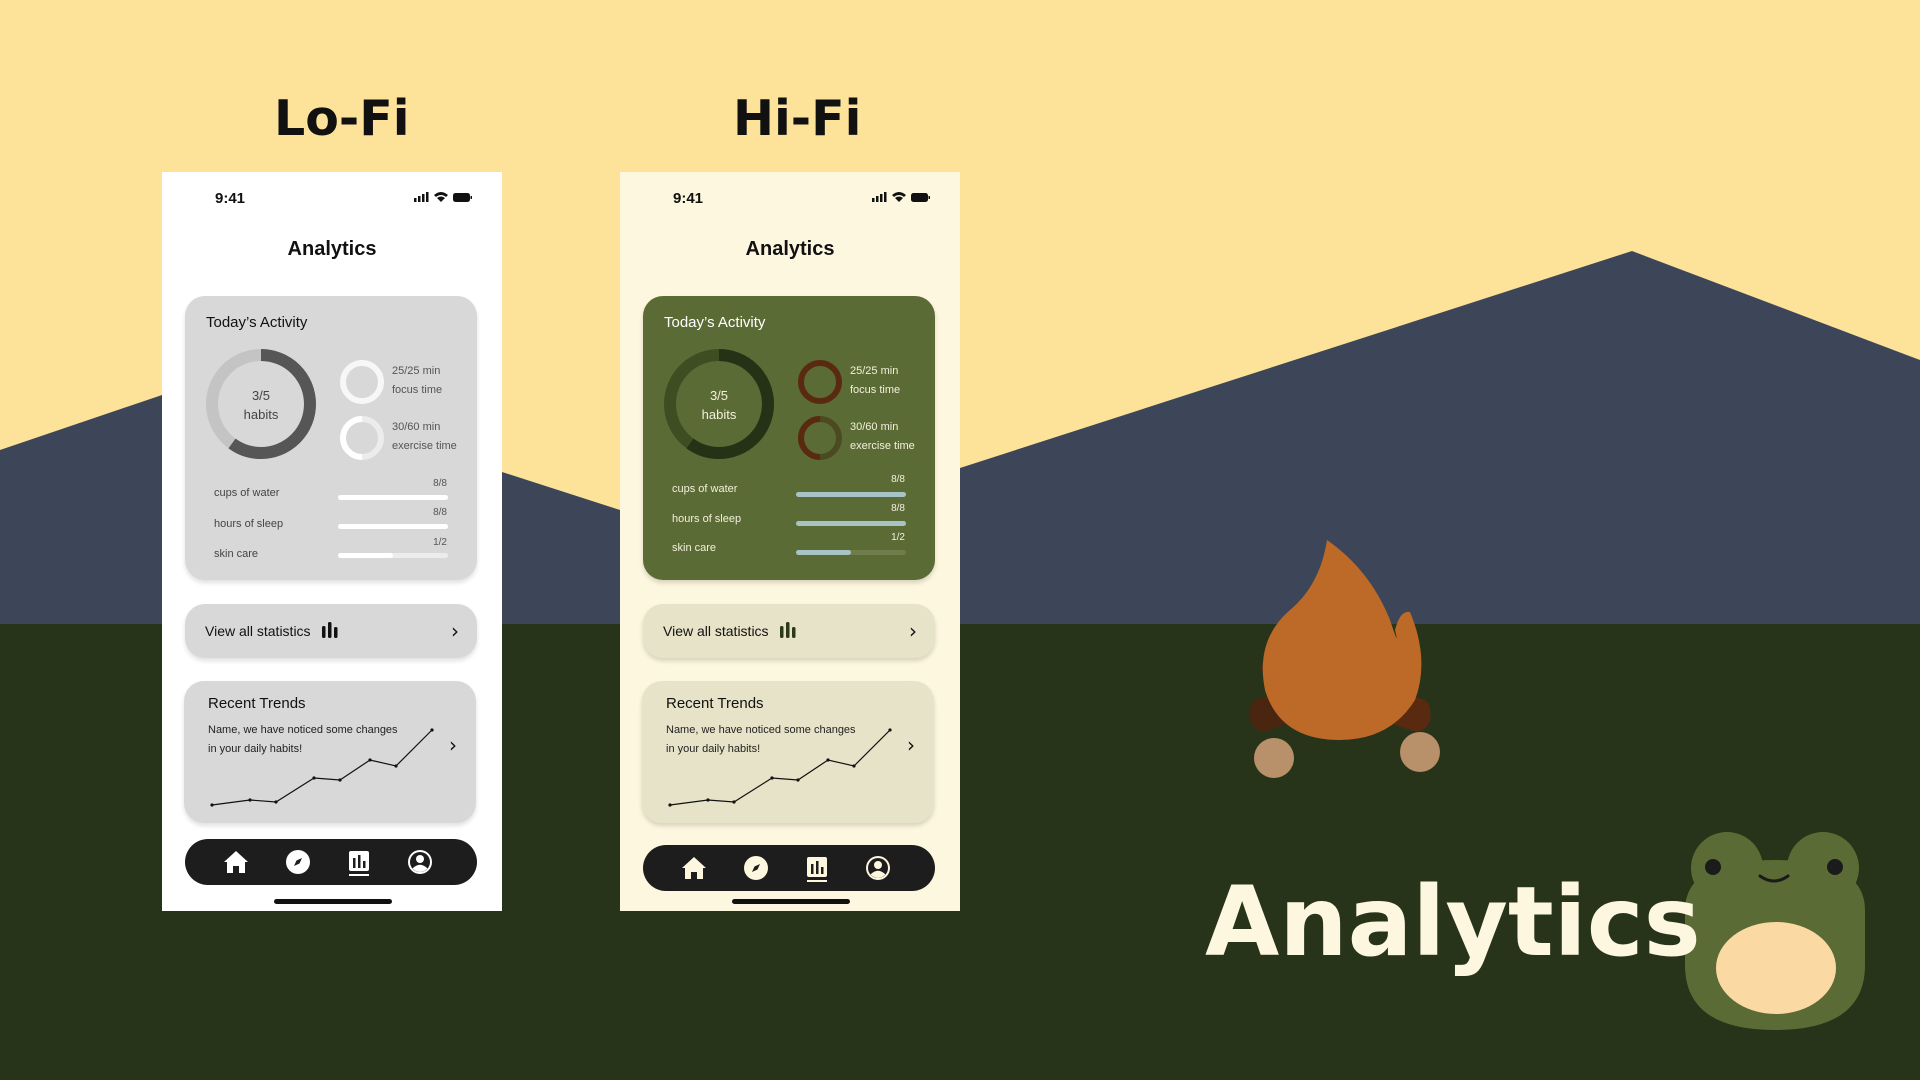 Image resolution: width=1920 pixels, height=1080 pixels. I want to click on campfire-illustration, so click(1344, 659).